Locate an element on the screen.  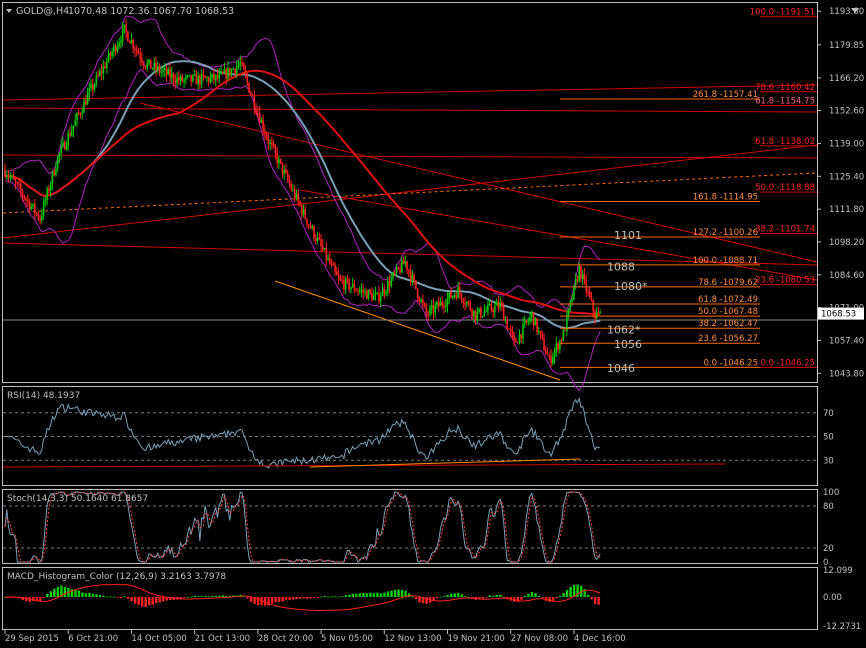
time-tick-label: 6 Oct 21:00 is located at coordinates (93, 639).